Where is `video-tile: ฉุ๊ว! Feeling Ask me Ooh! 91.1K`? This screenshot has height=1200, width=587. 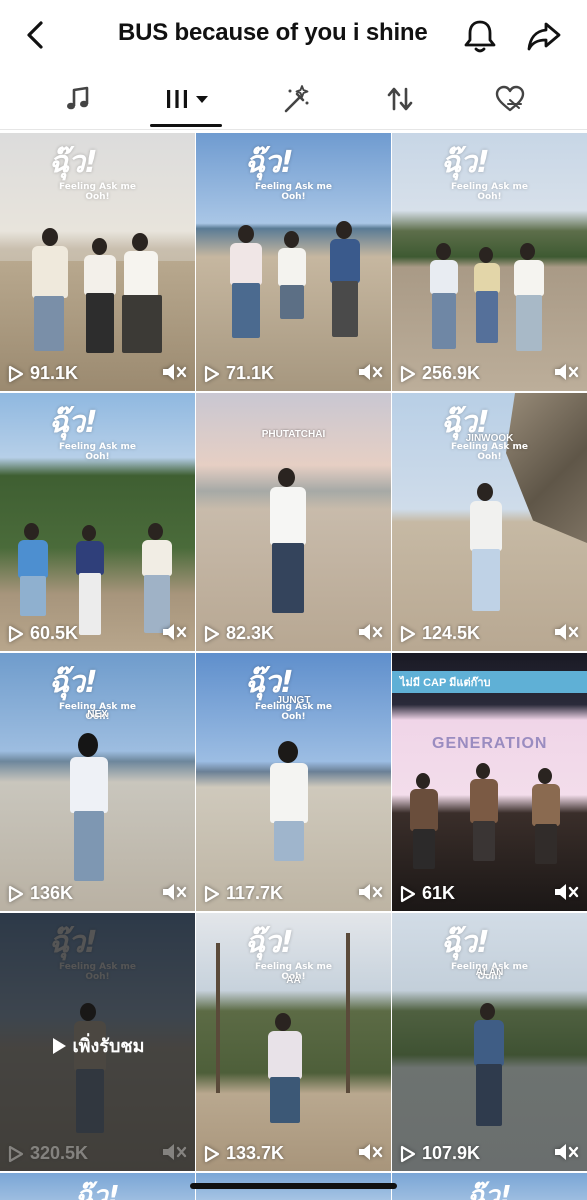 video-tile: ฉุ๊ว! Feeling Ask me Ooh! 91.1K is located at coordinates (97, 262).